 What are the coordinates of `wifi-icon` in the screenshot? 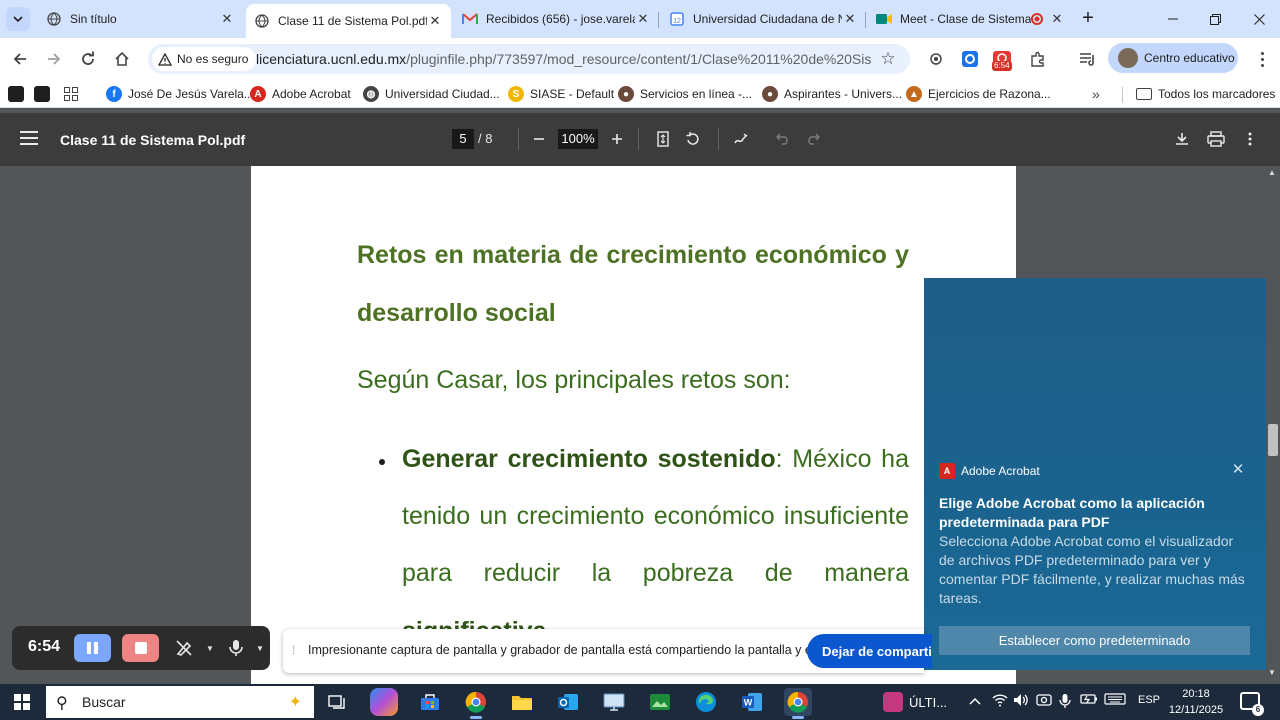 It's located at (1000, 701).